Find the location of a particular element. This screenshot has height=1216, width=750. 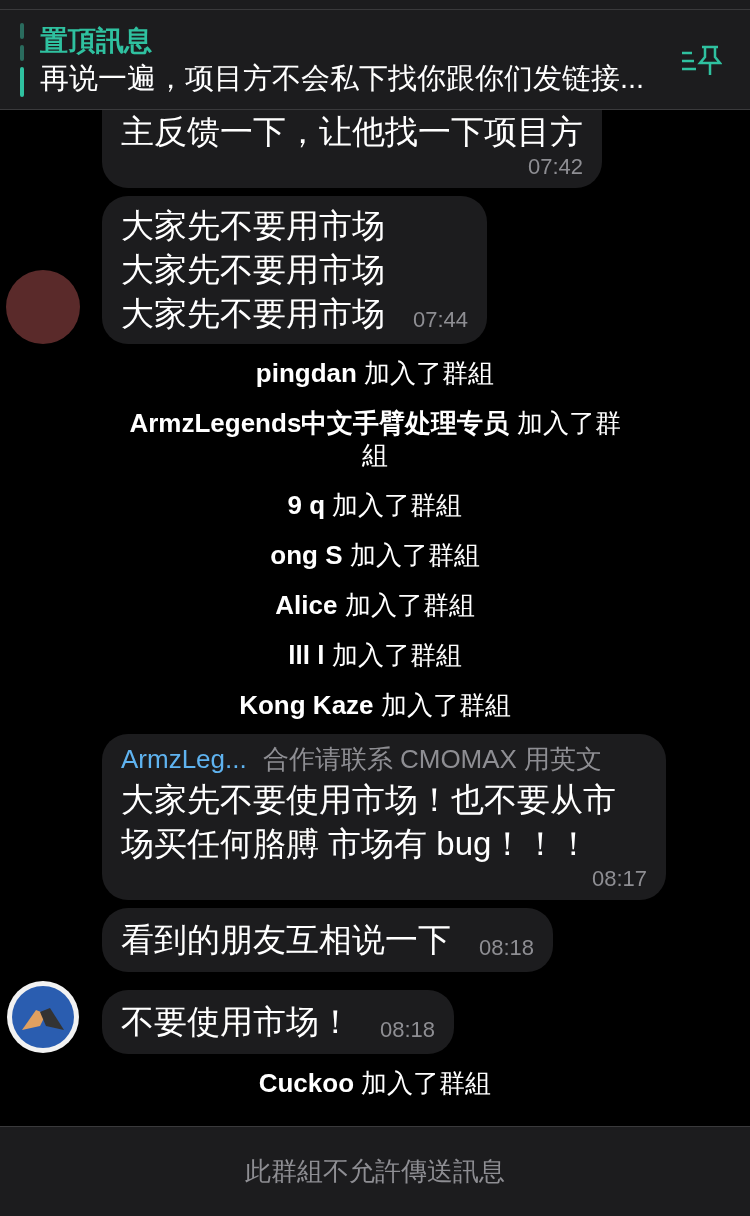

service-message: Kong Kaze 加入了群組 is located at coordinates (375, 705).